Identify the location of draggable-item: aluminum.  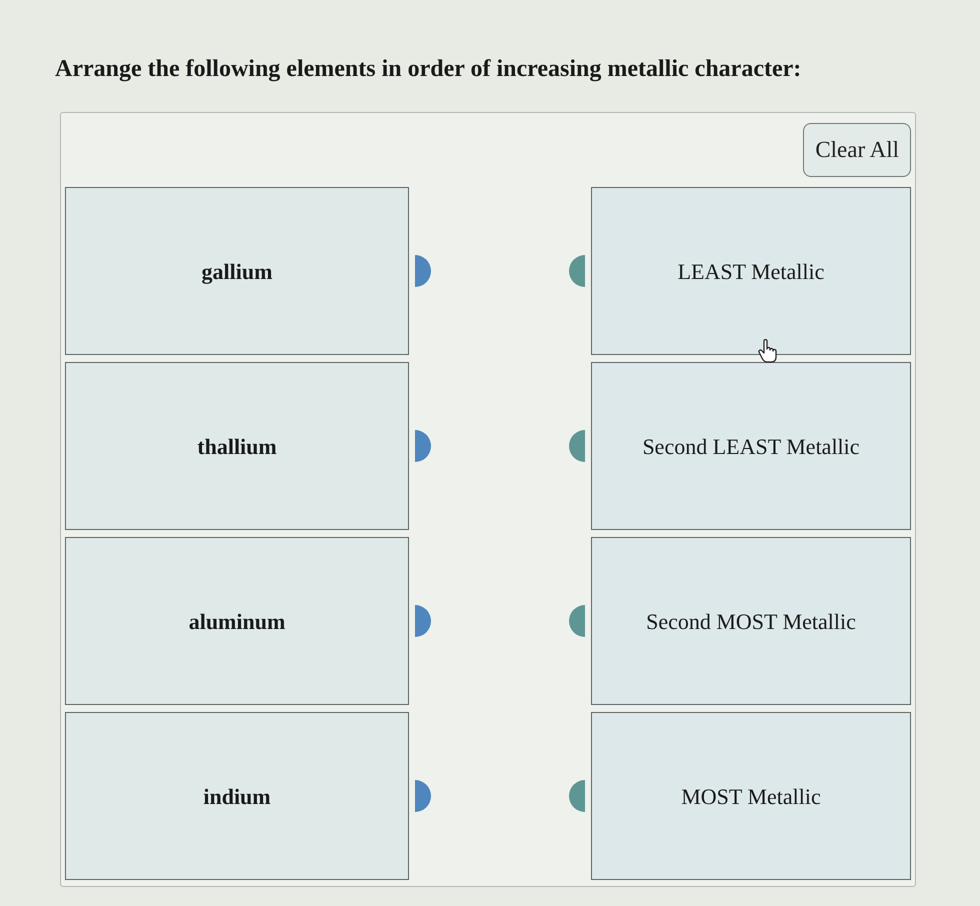
(237, 621).